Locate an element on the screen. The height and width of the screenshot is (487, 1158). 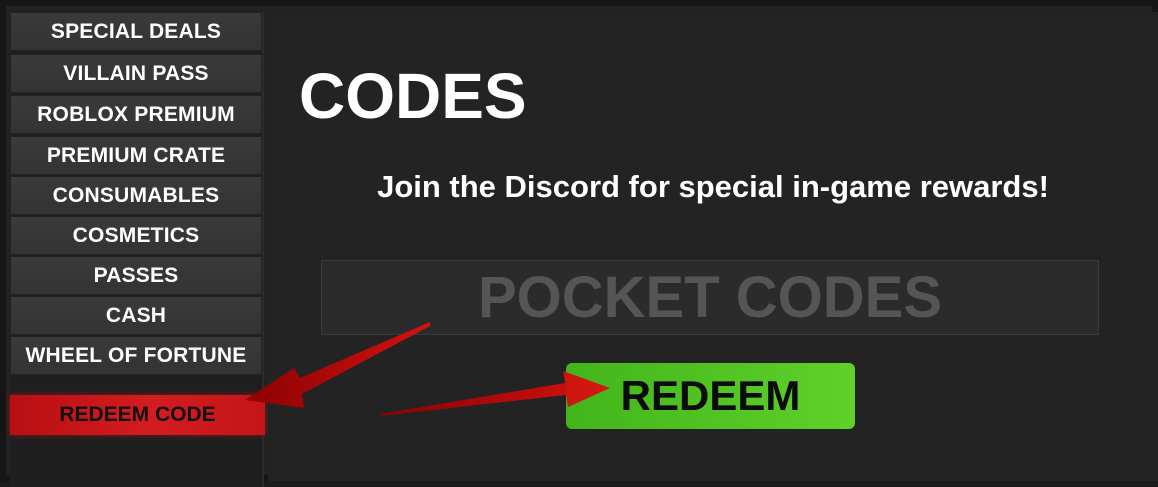
sidebar-item-redeem-code: REDEEM CODE is located at coordinates (137, 415).